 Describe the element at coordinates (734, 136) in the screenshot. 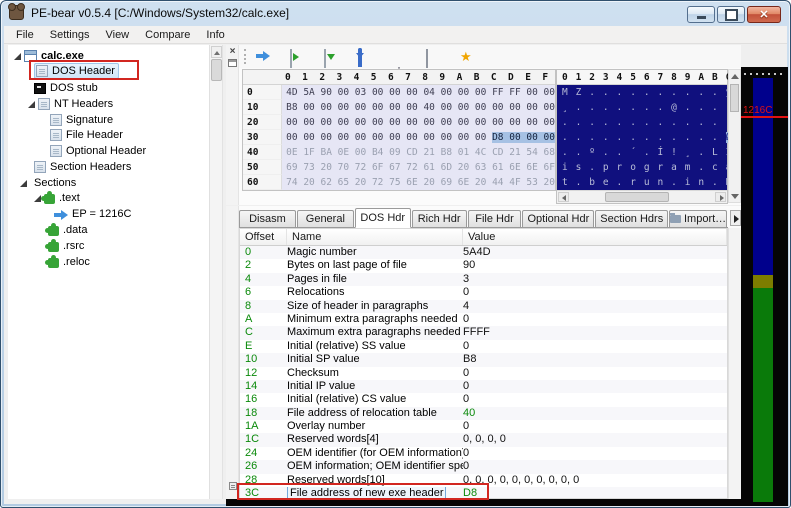

I see `vertical-scrollbar` at that location.